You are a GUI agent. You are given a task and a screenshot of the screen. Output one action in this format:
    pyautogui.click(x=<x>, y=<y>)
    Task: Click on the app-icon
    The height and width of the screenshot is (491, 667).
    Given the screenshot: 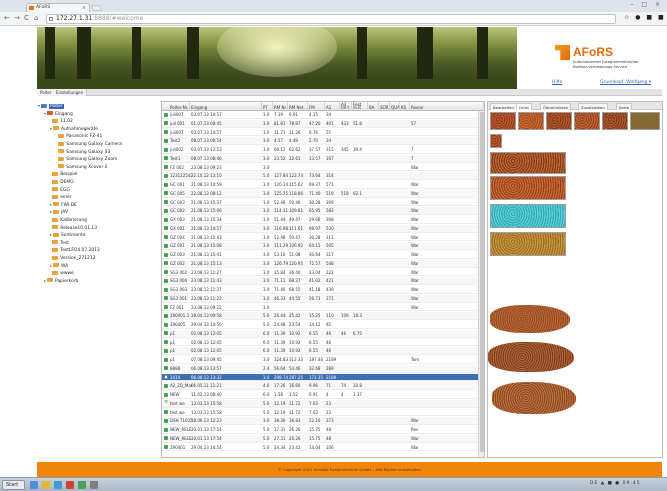 What is the action you would take?
    pyautogui.click(x=94, y=485)
    